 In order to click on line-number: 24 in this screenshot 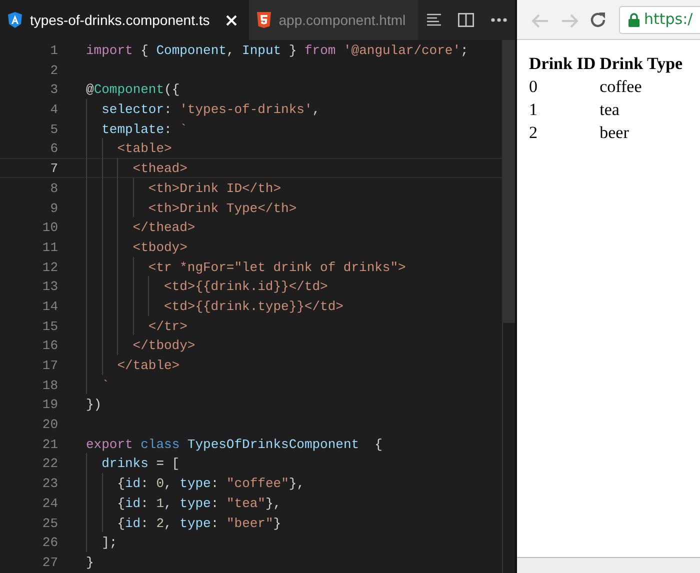, I will do `click(49, 503)`.